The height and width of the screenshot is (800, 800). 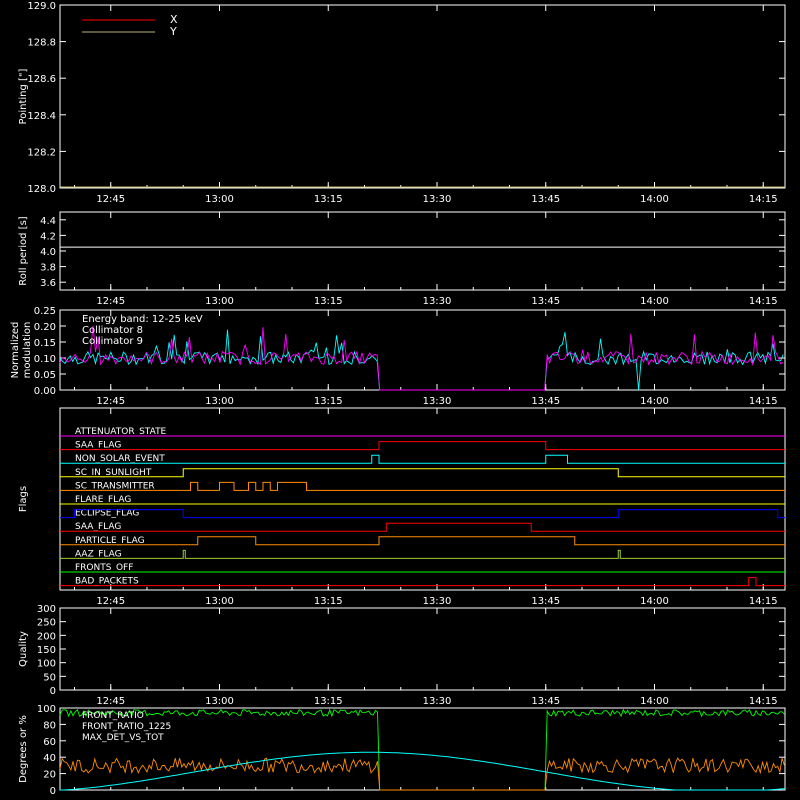 What do you see at coordinates (41, 79) in the screenshot?
I see `y-tick-label: 128.6` at bounding box center [41, 79].